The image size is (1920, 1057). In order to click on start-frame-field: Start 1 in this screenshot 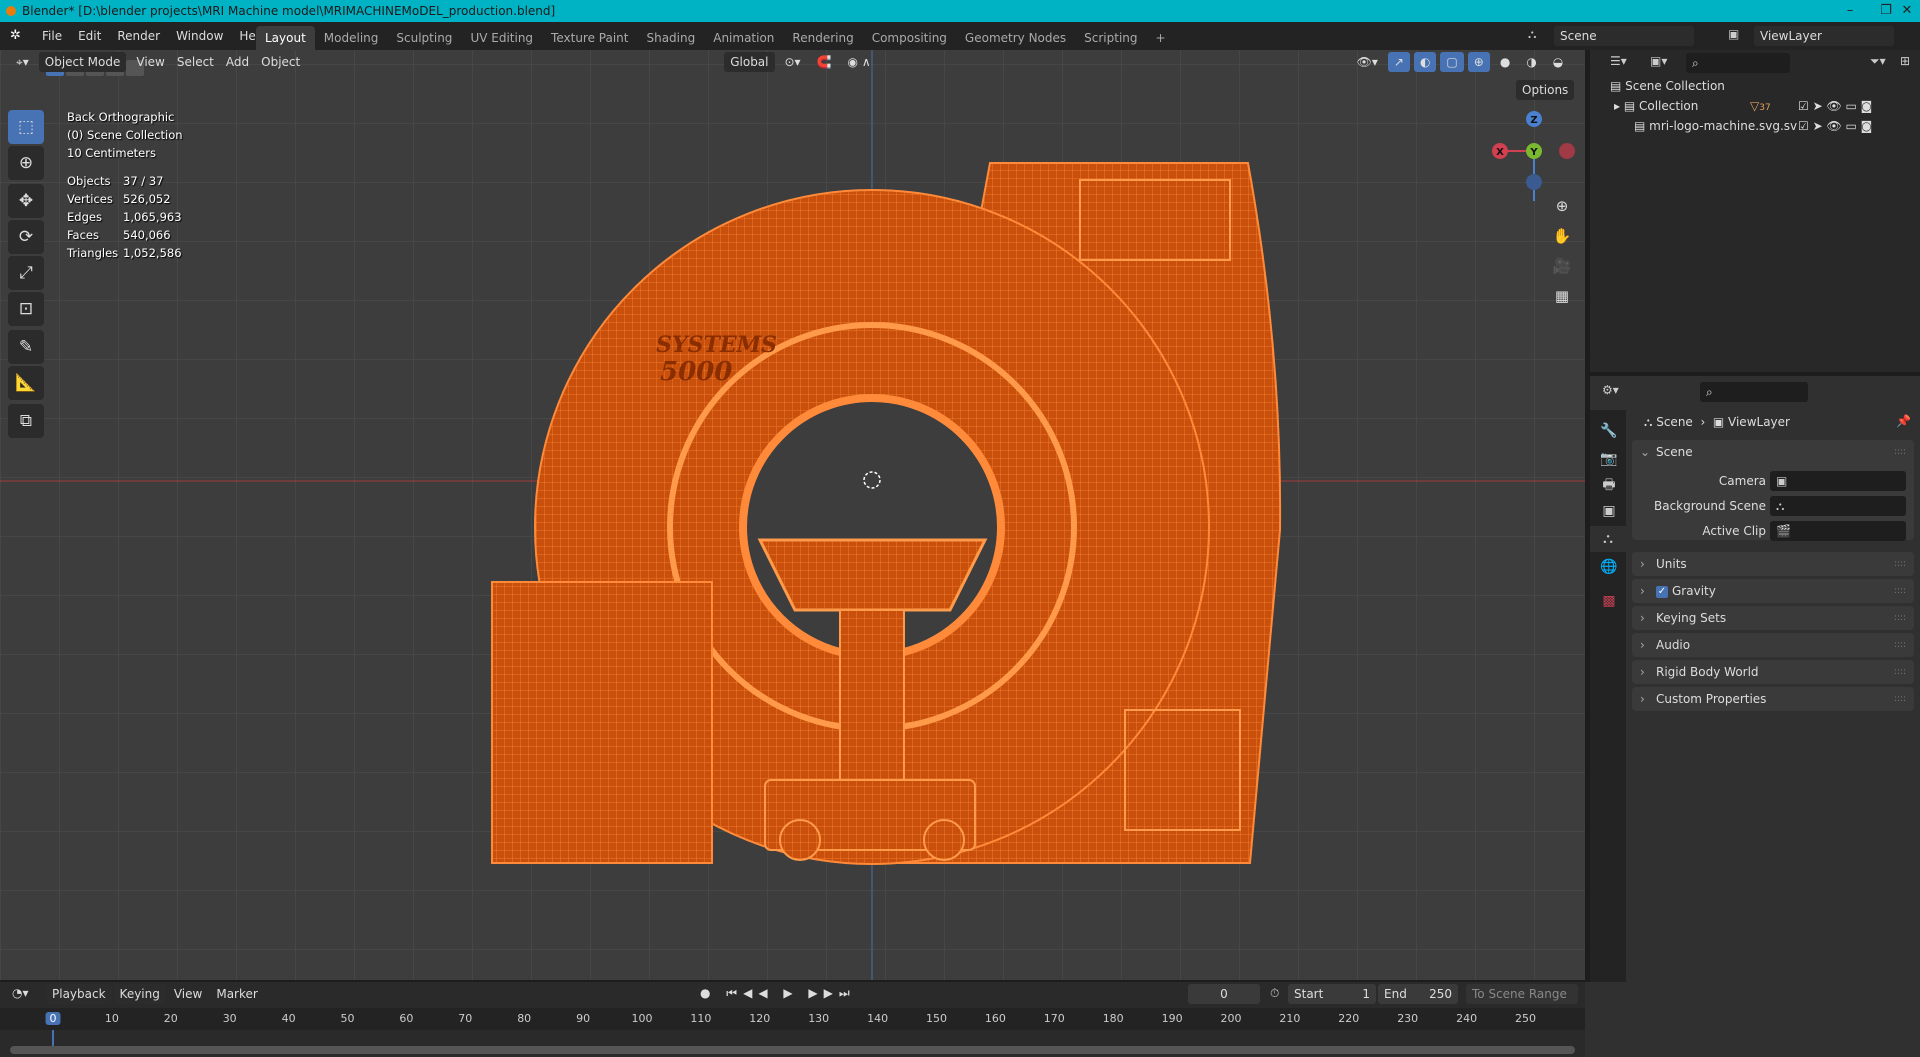, I will do `click(1332, 994)`.